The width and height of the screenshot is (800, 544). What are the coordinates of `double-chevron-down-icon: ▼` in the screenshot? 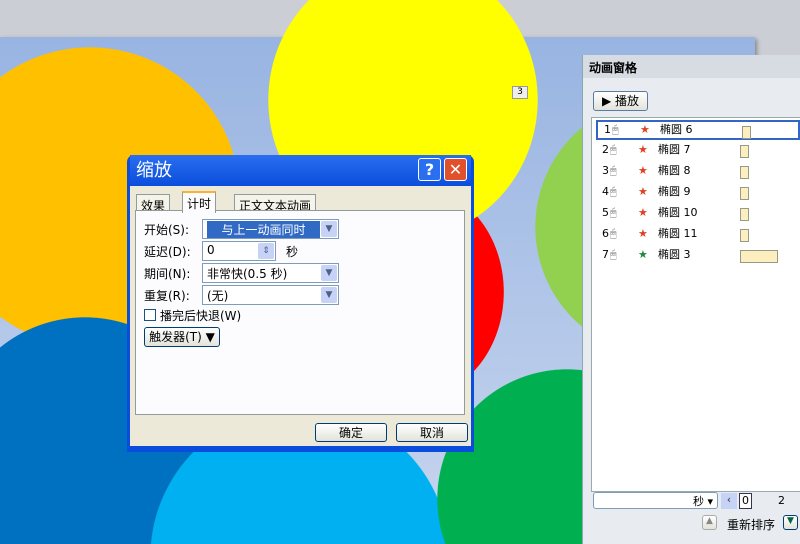 It's located at (210, 337).